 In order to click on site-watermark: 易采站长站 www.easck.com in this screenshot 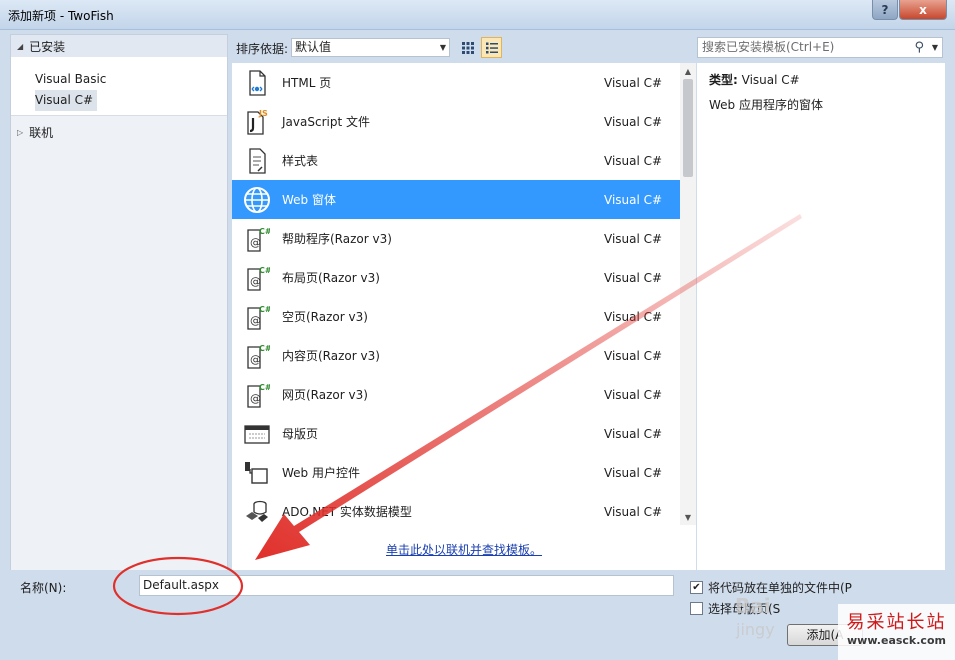, I will do `click(896, 632)`.